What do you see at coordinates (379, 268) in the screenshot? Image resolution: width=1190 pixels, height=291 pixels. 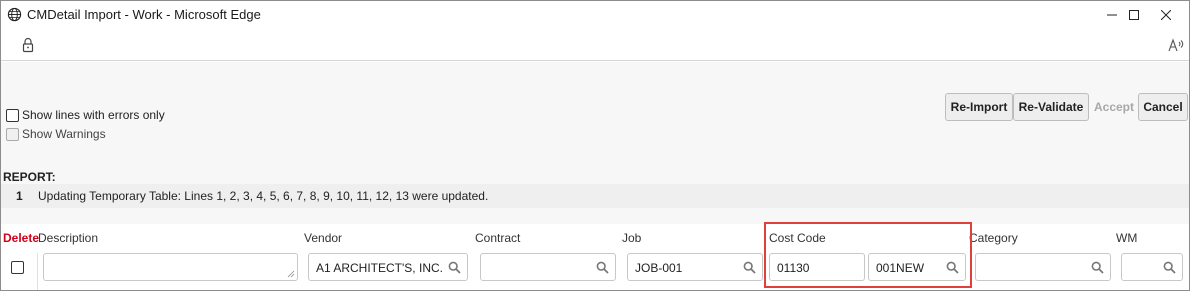 I see `vendor-value: A1 ARCHITECT'S, INC.` at bounding box center [379, 268].